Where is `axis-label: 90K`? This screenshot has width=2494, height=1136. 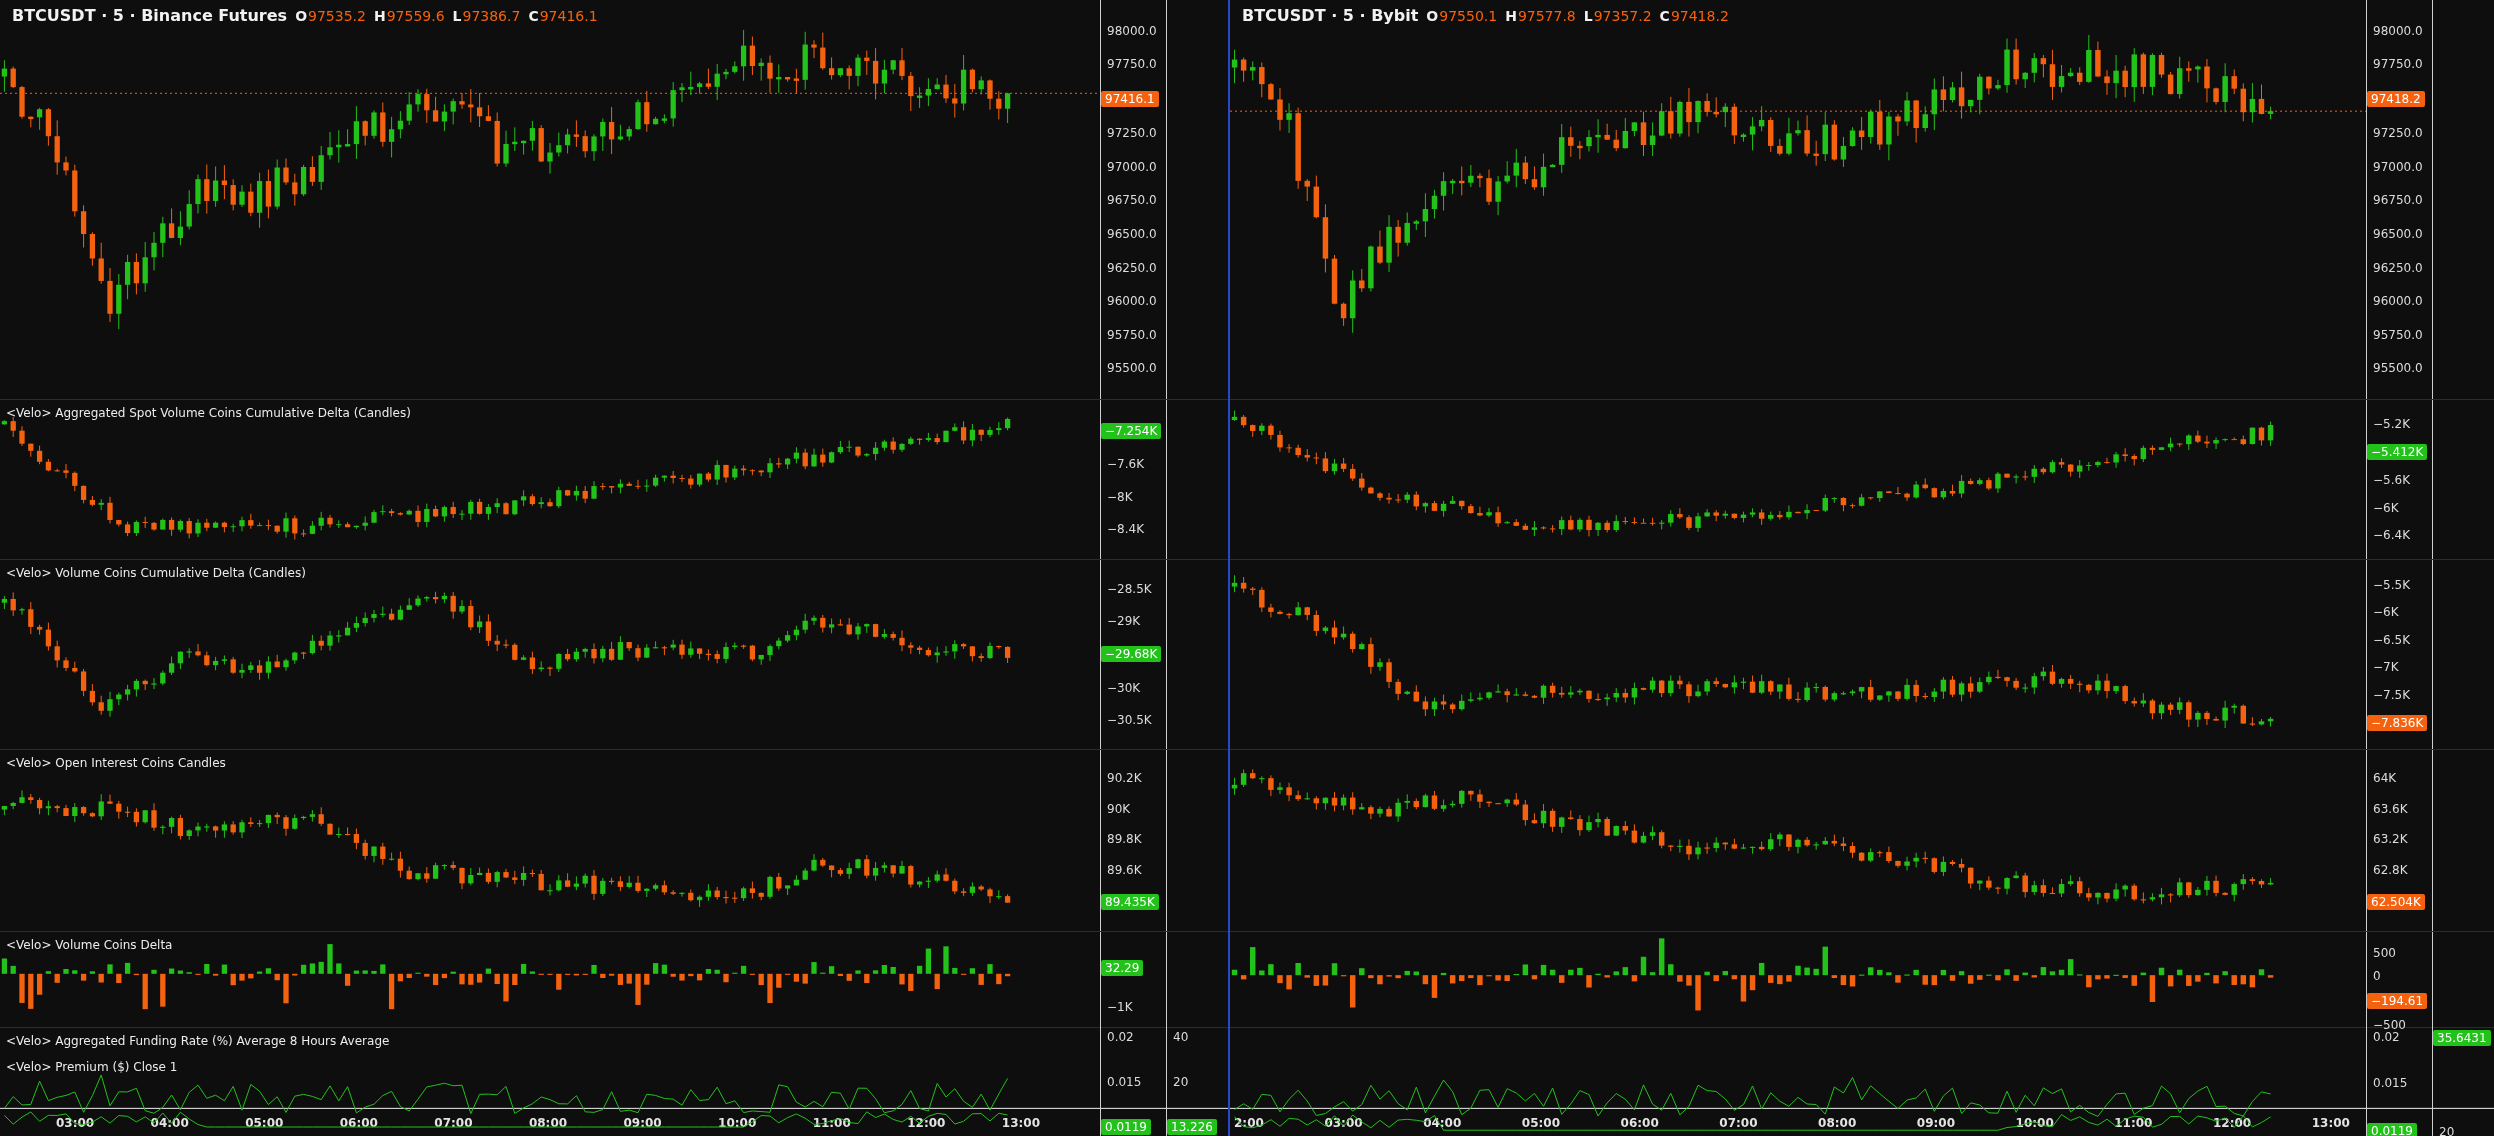 axis-label: 90K is located at coordinates (1118, 808).